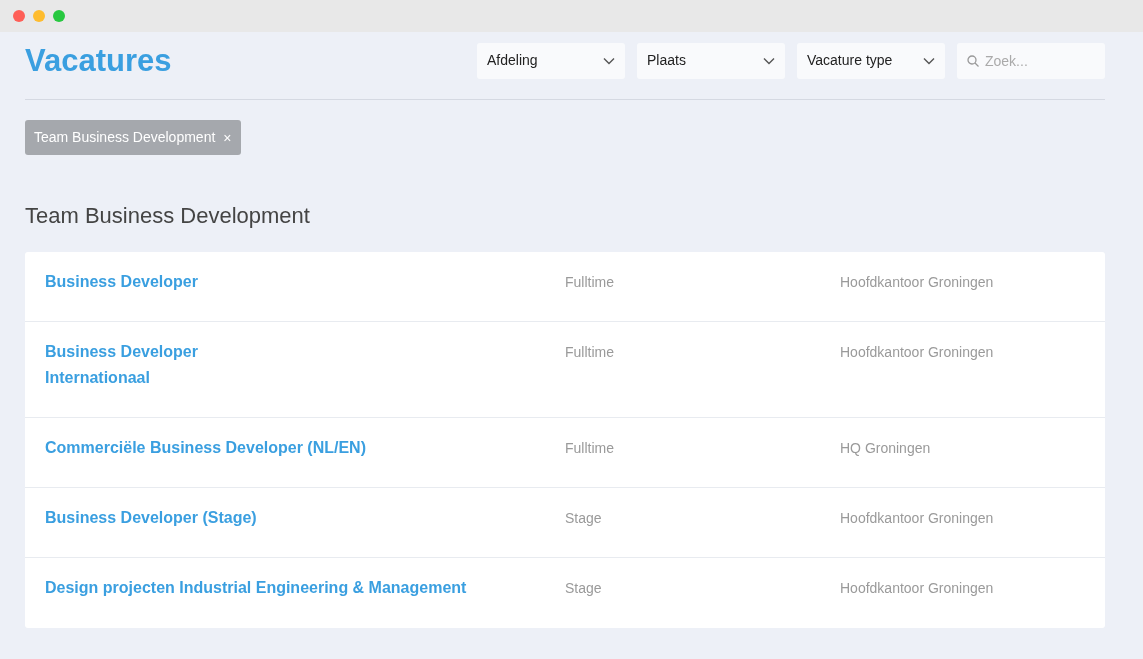 Image resolution: width=1143 pixels, height=659 pixels. Describe the element at coordinates (98, 61) in the screenshot. I see `page-title: Vacatures` at that location.